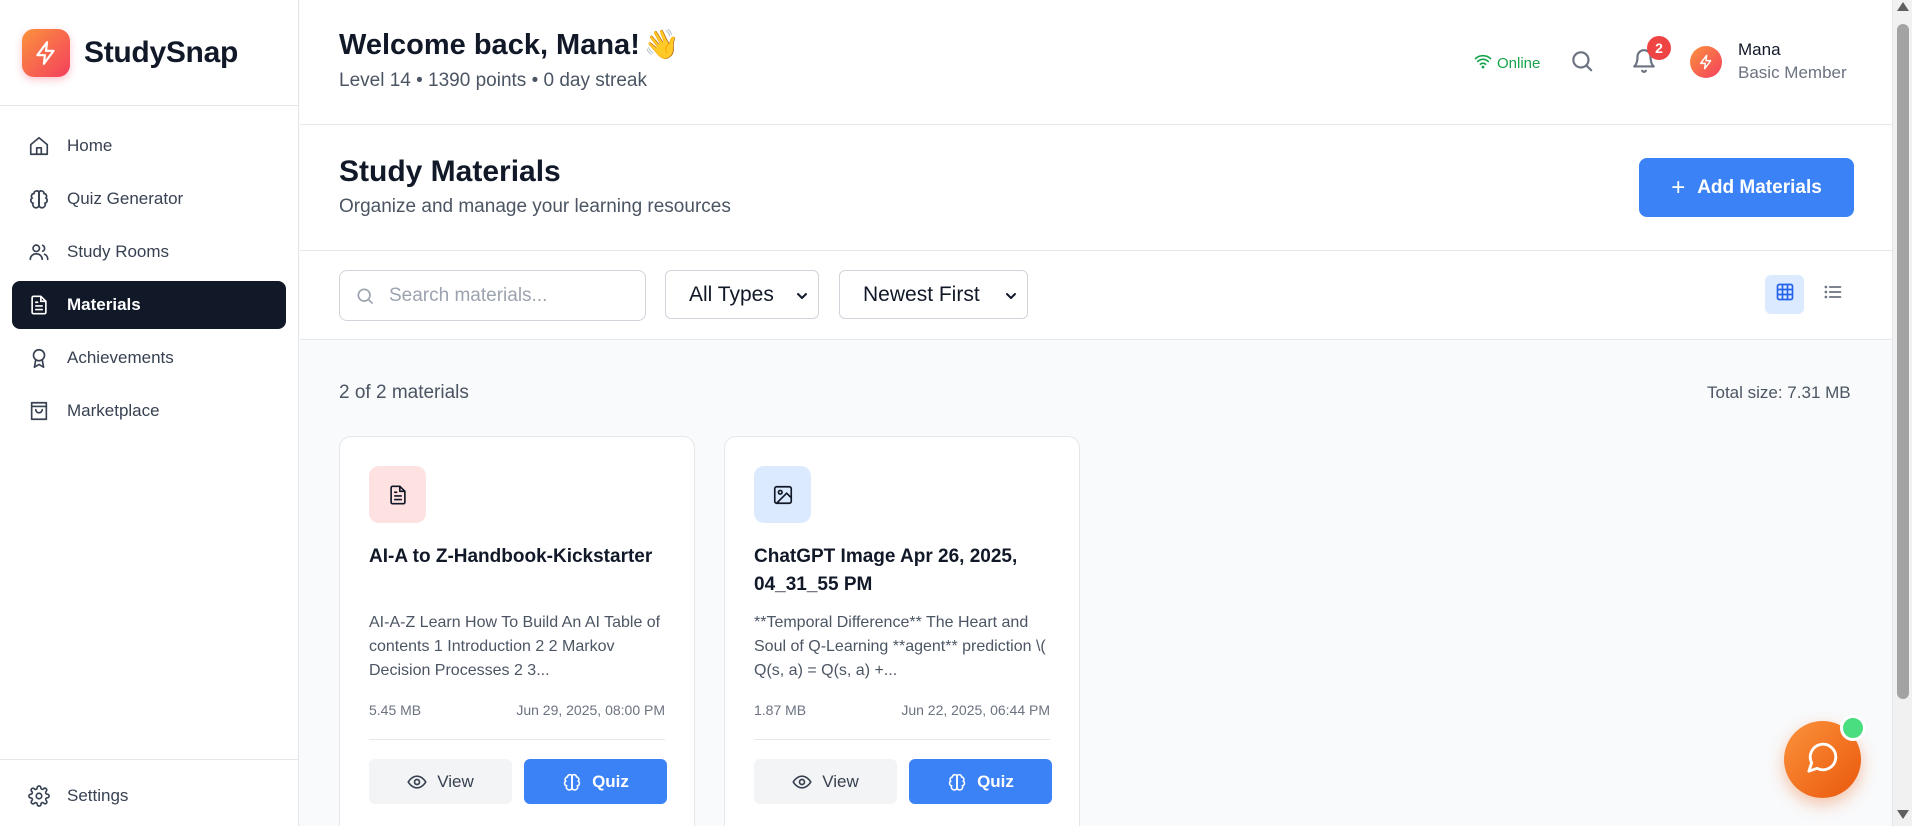 The image size is (1912, 826). I want to click on search-box, so click(492, 295).